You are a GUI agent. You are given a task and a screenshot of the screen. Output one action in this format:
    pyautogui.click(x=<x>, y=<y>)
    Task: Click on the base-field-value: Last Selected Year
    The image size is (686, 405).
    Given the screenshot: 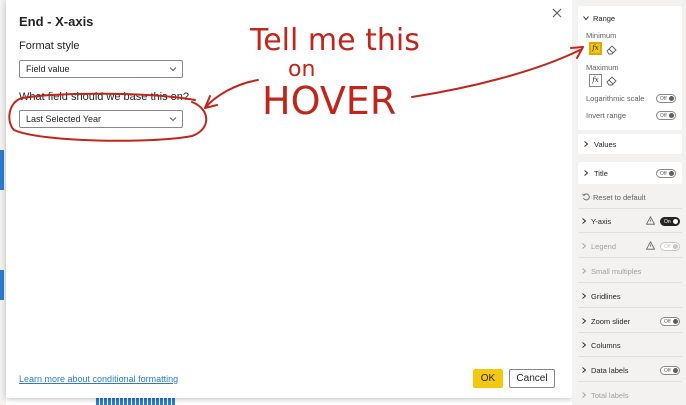 What is the action you would take?
    pyautogui.click(x=64, y=119)
    